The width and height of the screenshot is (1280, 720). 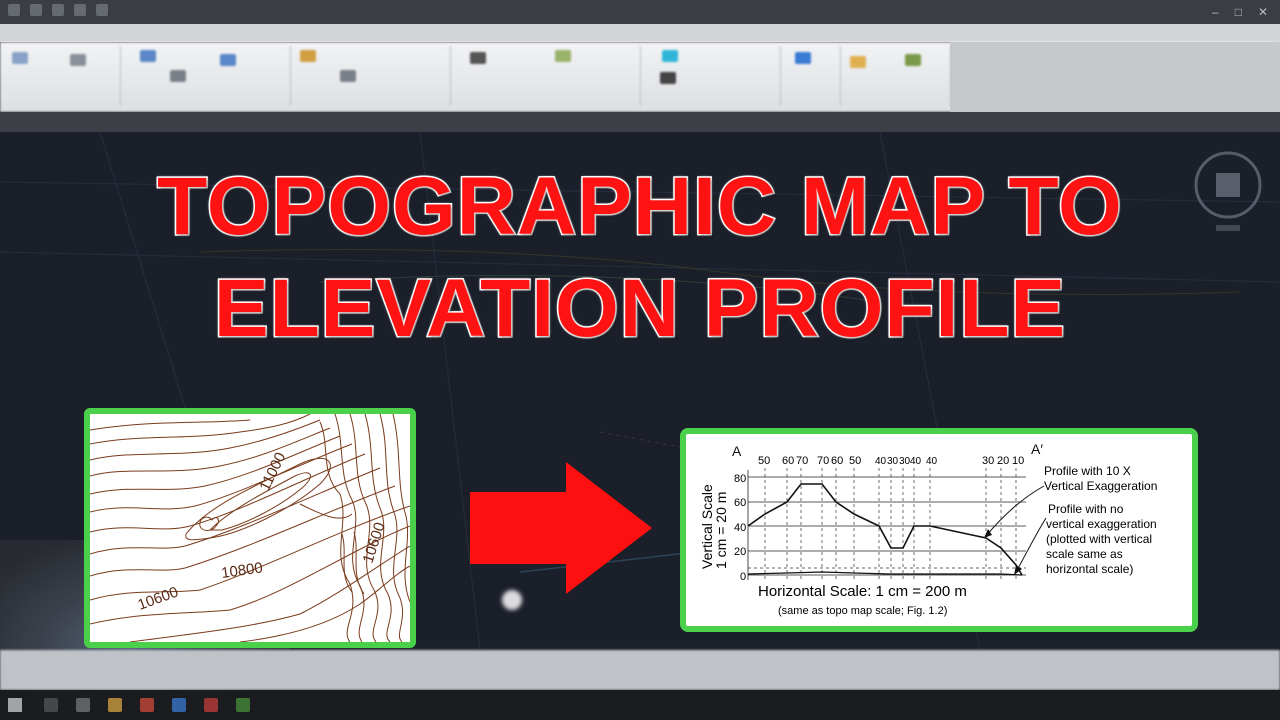 What do you see at coordinates (721, 530) in the screenshot?
I see `y-axis-subtitle: 1 cm = 20 m` at bounding box center [721, 530].